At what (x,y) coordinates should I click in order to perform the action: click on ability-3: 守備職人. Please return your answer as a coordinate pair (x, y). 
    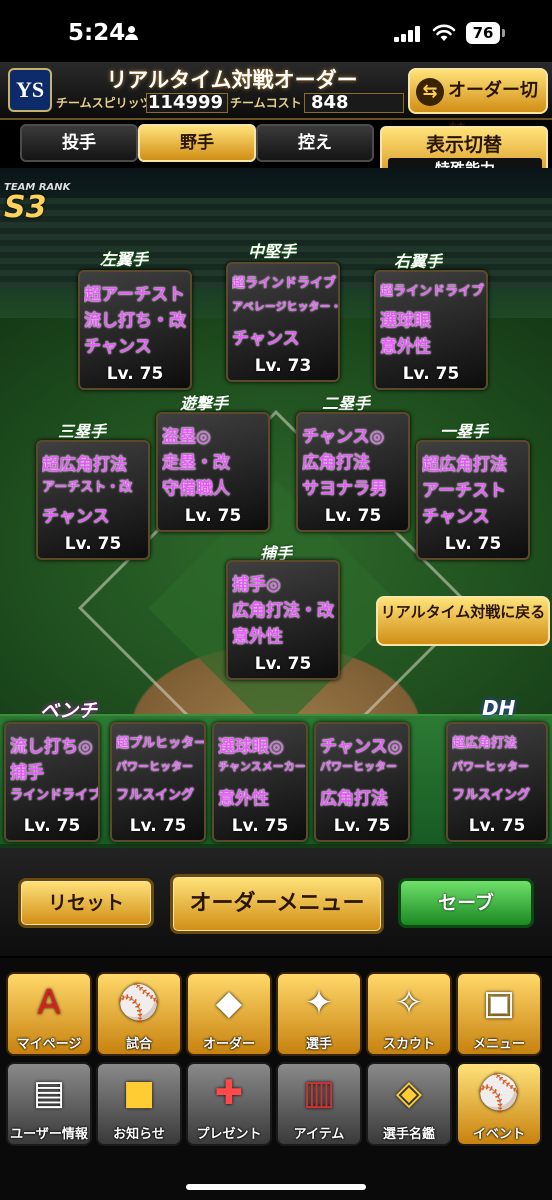
    Looking at the image, I should click on (196, 489).